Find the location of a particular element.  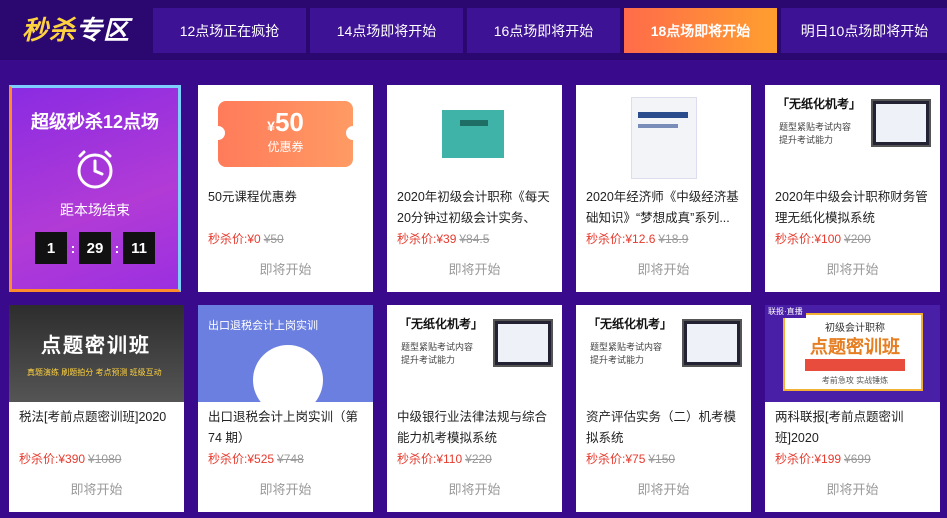

product-price: 秒杀价:¥525 ¥748 is located at coordinates (256, 459).